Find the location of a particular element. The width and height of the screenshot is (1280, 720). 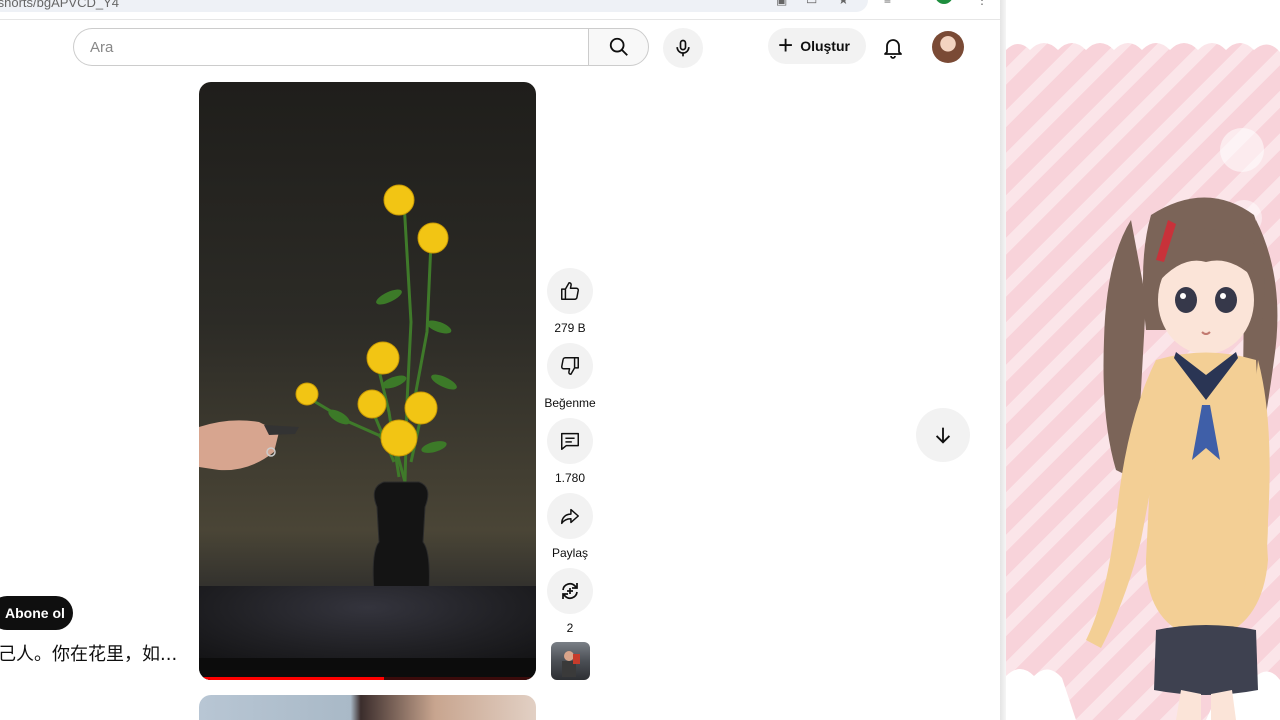

share-label: Paylaş is located at coordinates (570, 553).